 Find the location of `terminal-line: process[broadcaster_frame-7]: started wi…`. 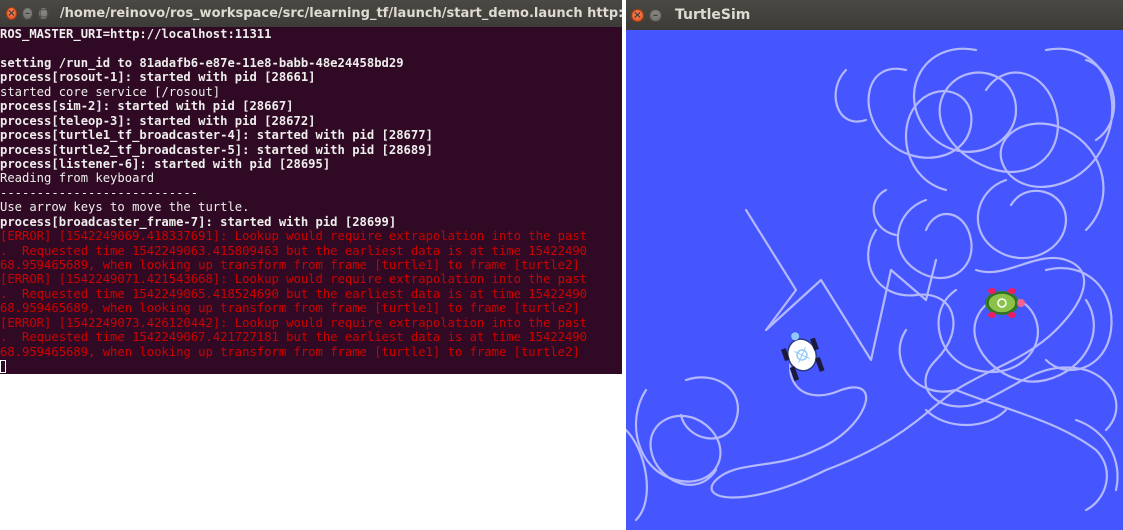

terminal-line: process[broadcaster_frame-7]: started wi… is located at coordinates (198, 221).